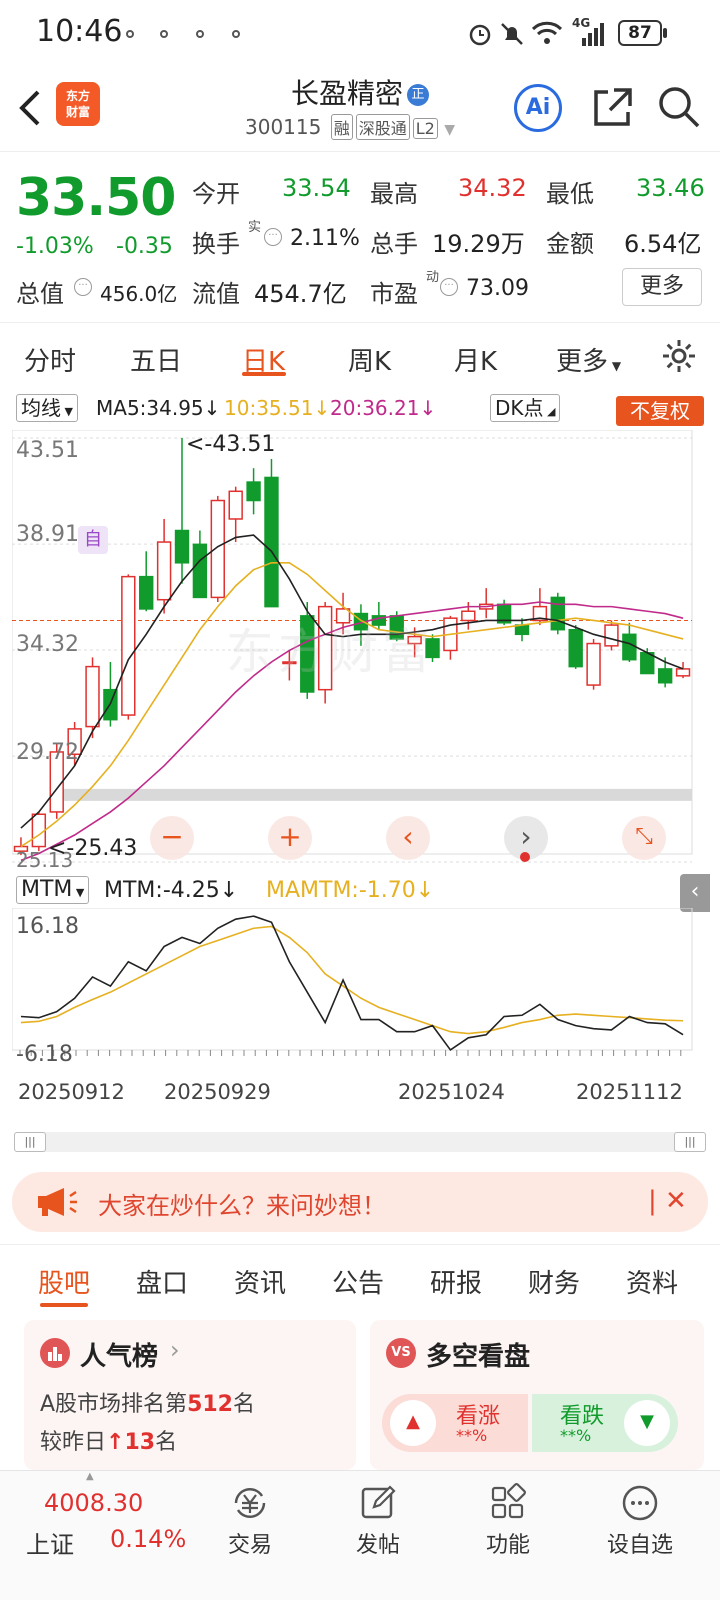  Describe the element at coordinates (360, 1142) in the screenshot. I see `chart-scroll-track` at that location.